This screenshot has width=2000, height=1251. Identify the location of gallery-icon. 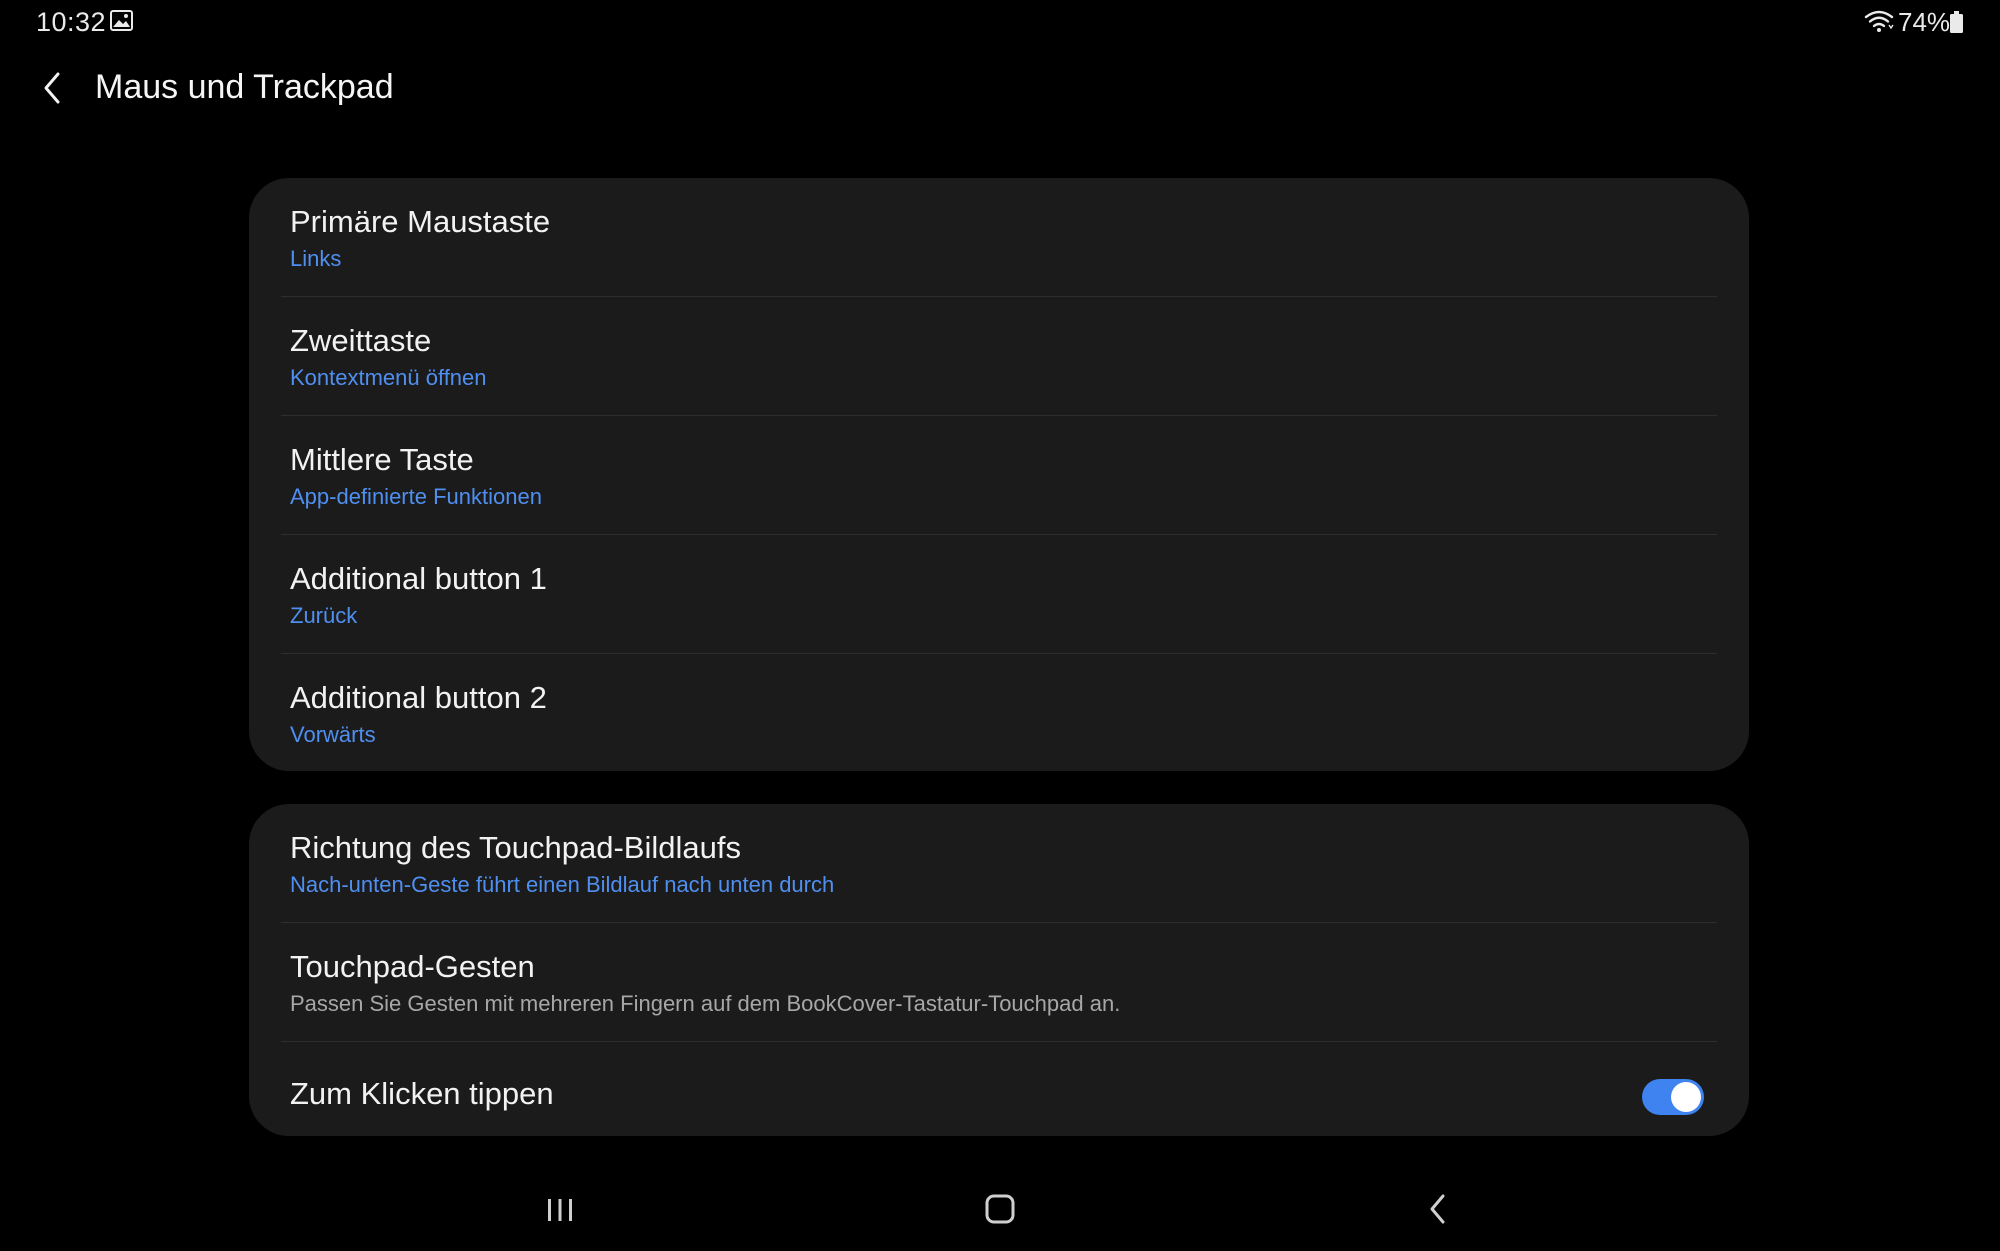
(121, 20).